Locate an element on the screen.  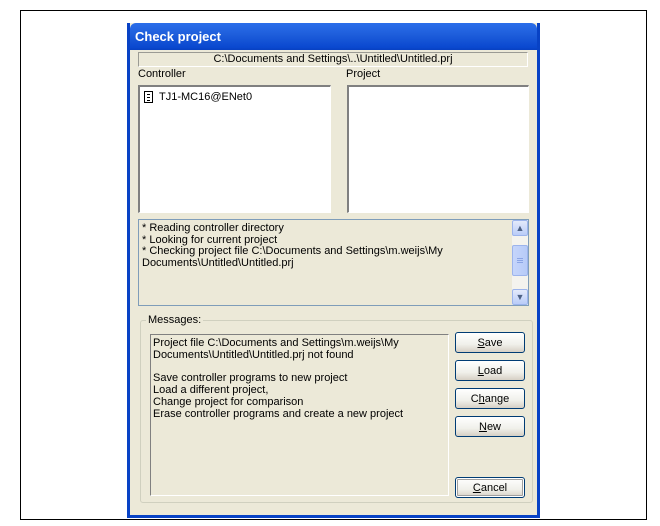
message-line: Load a different project, is located at coordinates (211, 390).